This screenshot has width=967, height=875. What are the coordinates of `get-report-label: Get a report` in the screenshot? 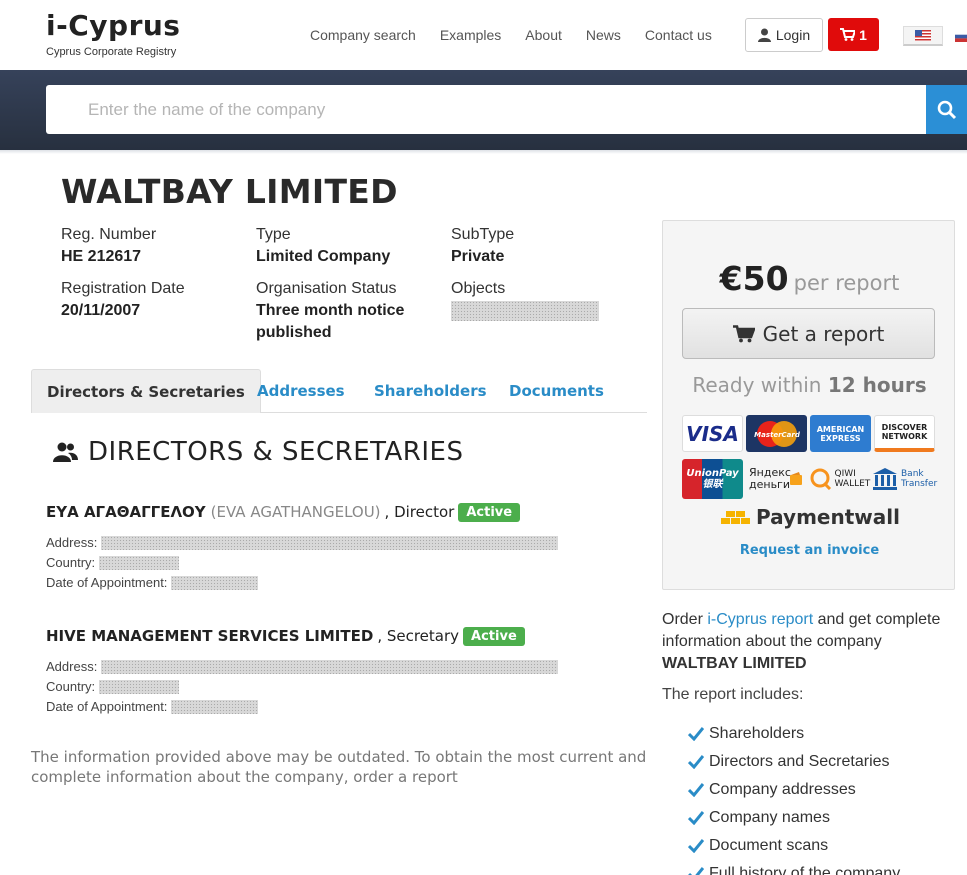 It's located at (823, 333).